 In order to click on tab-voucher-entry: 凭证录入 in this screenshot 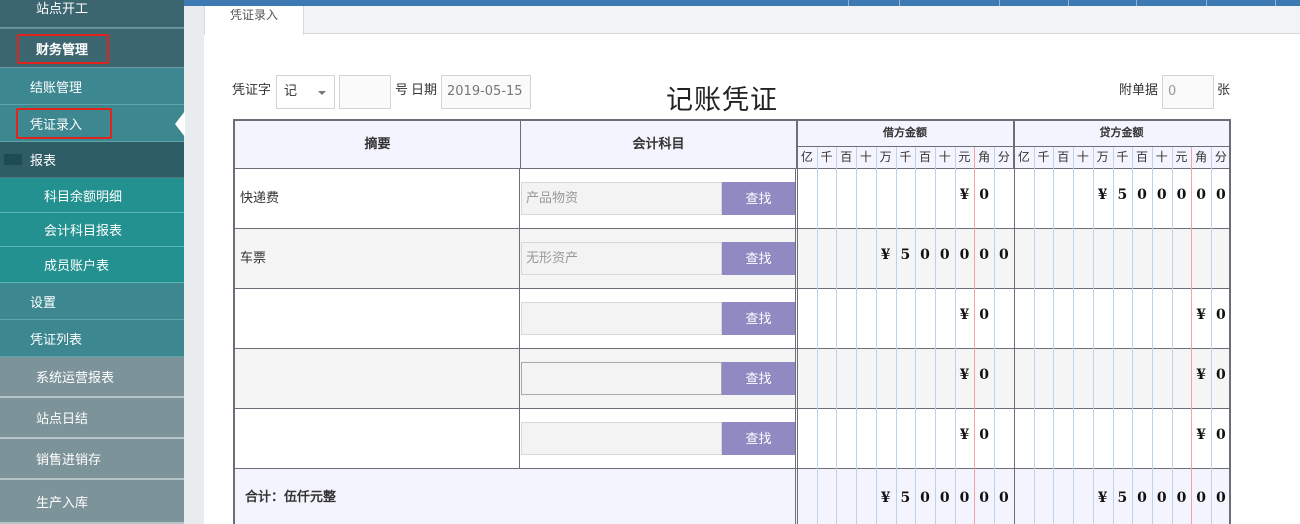, I will do `click(254, 20)`.